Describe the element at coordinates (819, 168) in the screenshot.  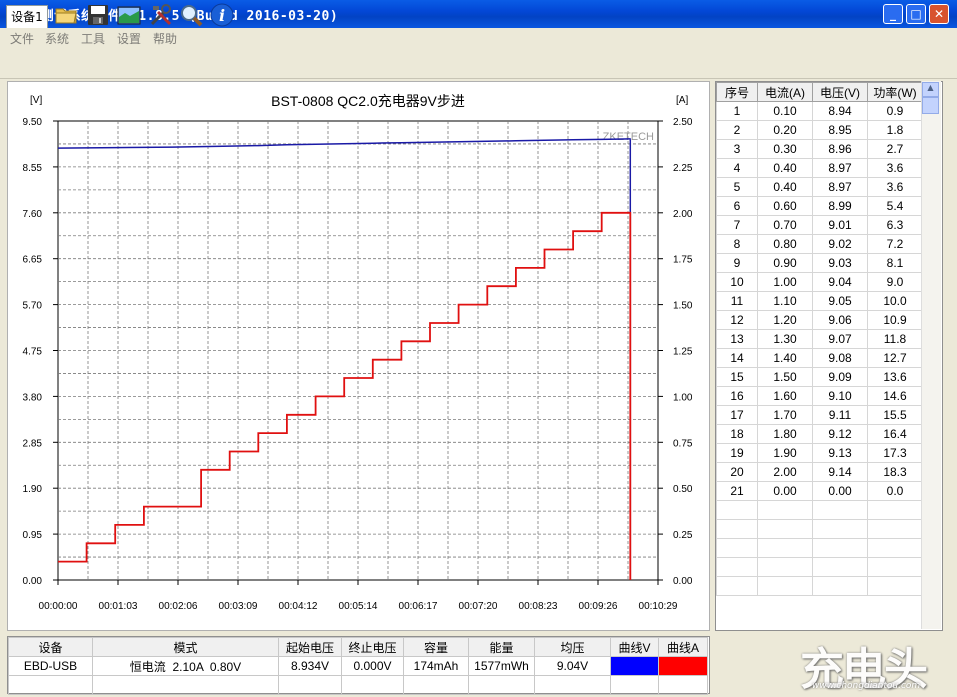
I see `table-row: 4 0.40 8.97 3.6` at that location.